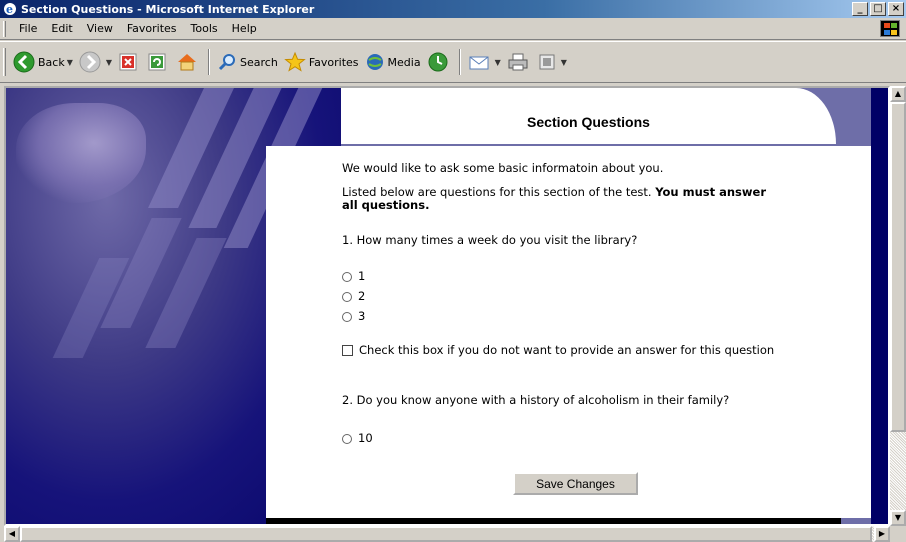 The height and width of the screenshot is (542, 906). Describe the element at coordinates (24, 62) in the screenshot. I see `back-arrow-icon` at that location.